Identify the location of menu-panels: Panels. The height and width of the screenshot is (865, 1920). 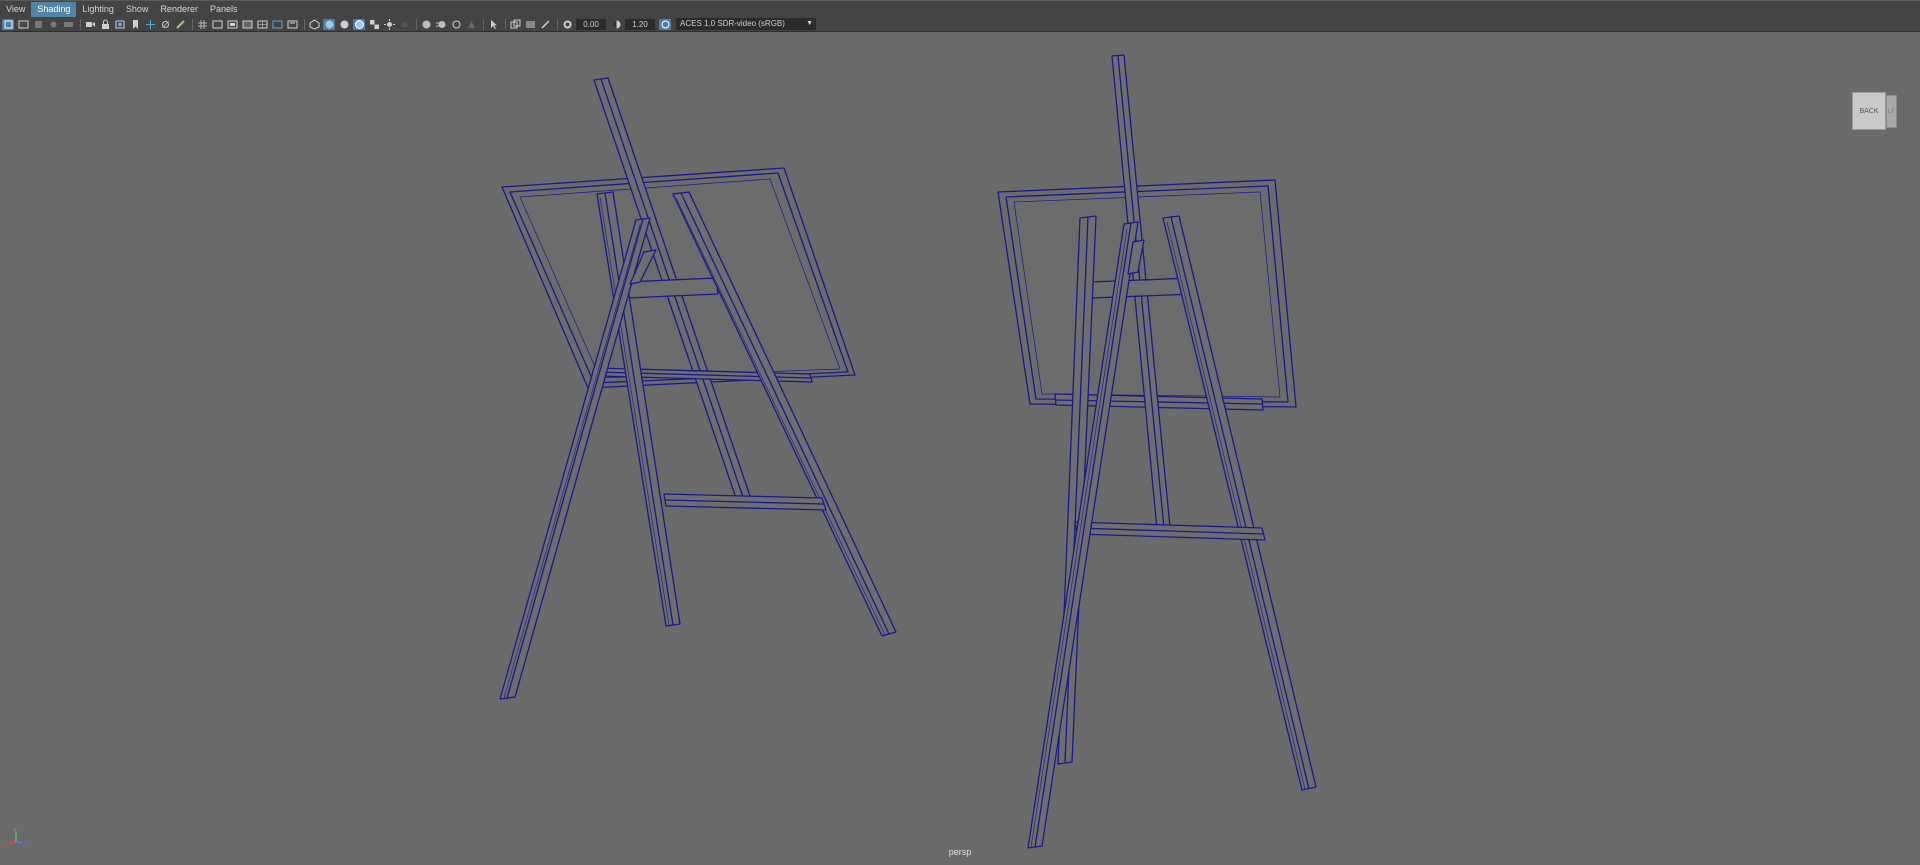
(224, 9).